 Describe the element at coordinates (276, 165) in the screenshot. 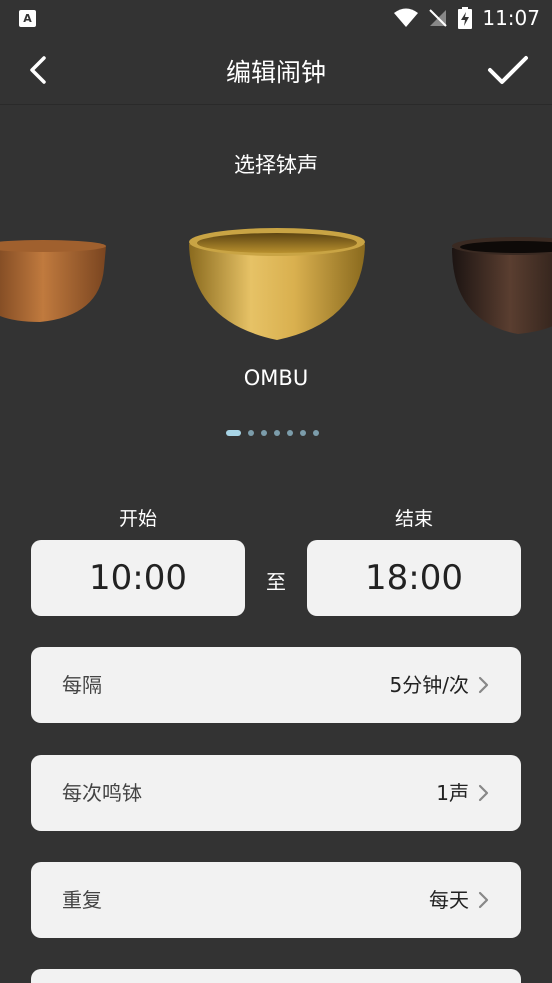

I see `bowl-section-title: 选择钵声` at that location.